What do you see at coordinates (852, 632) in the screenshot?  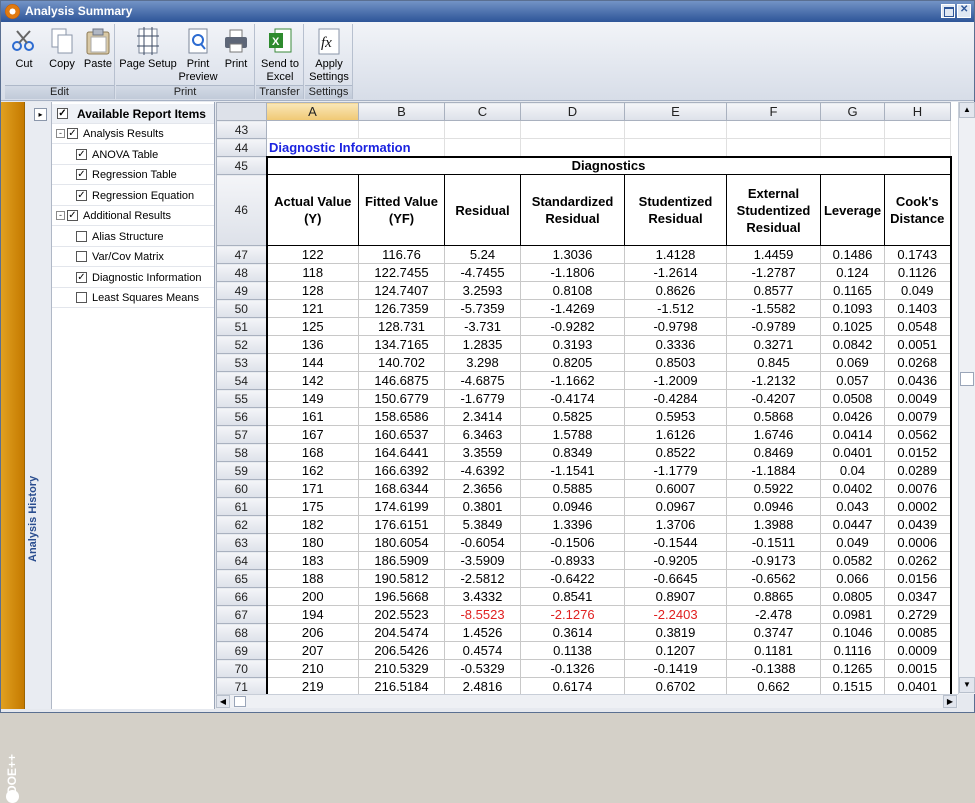 I see `cell: 0.1046` at bounding box center [852, 632].